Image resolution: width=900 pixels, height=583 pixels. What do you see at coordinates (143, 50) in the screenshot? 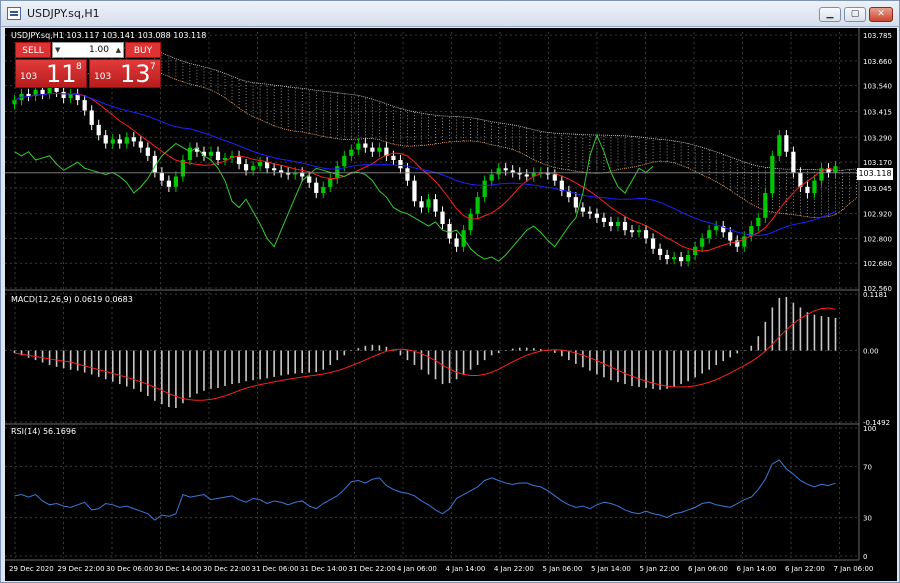
I see `buy-button: BUY` at bounding box center [143, 50].